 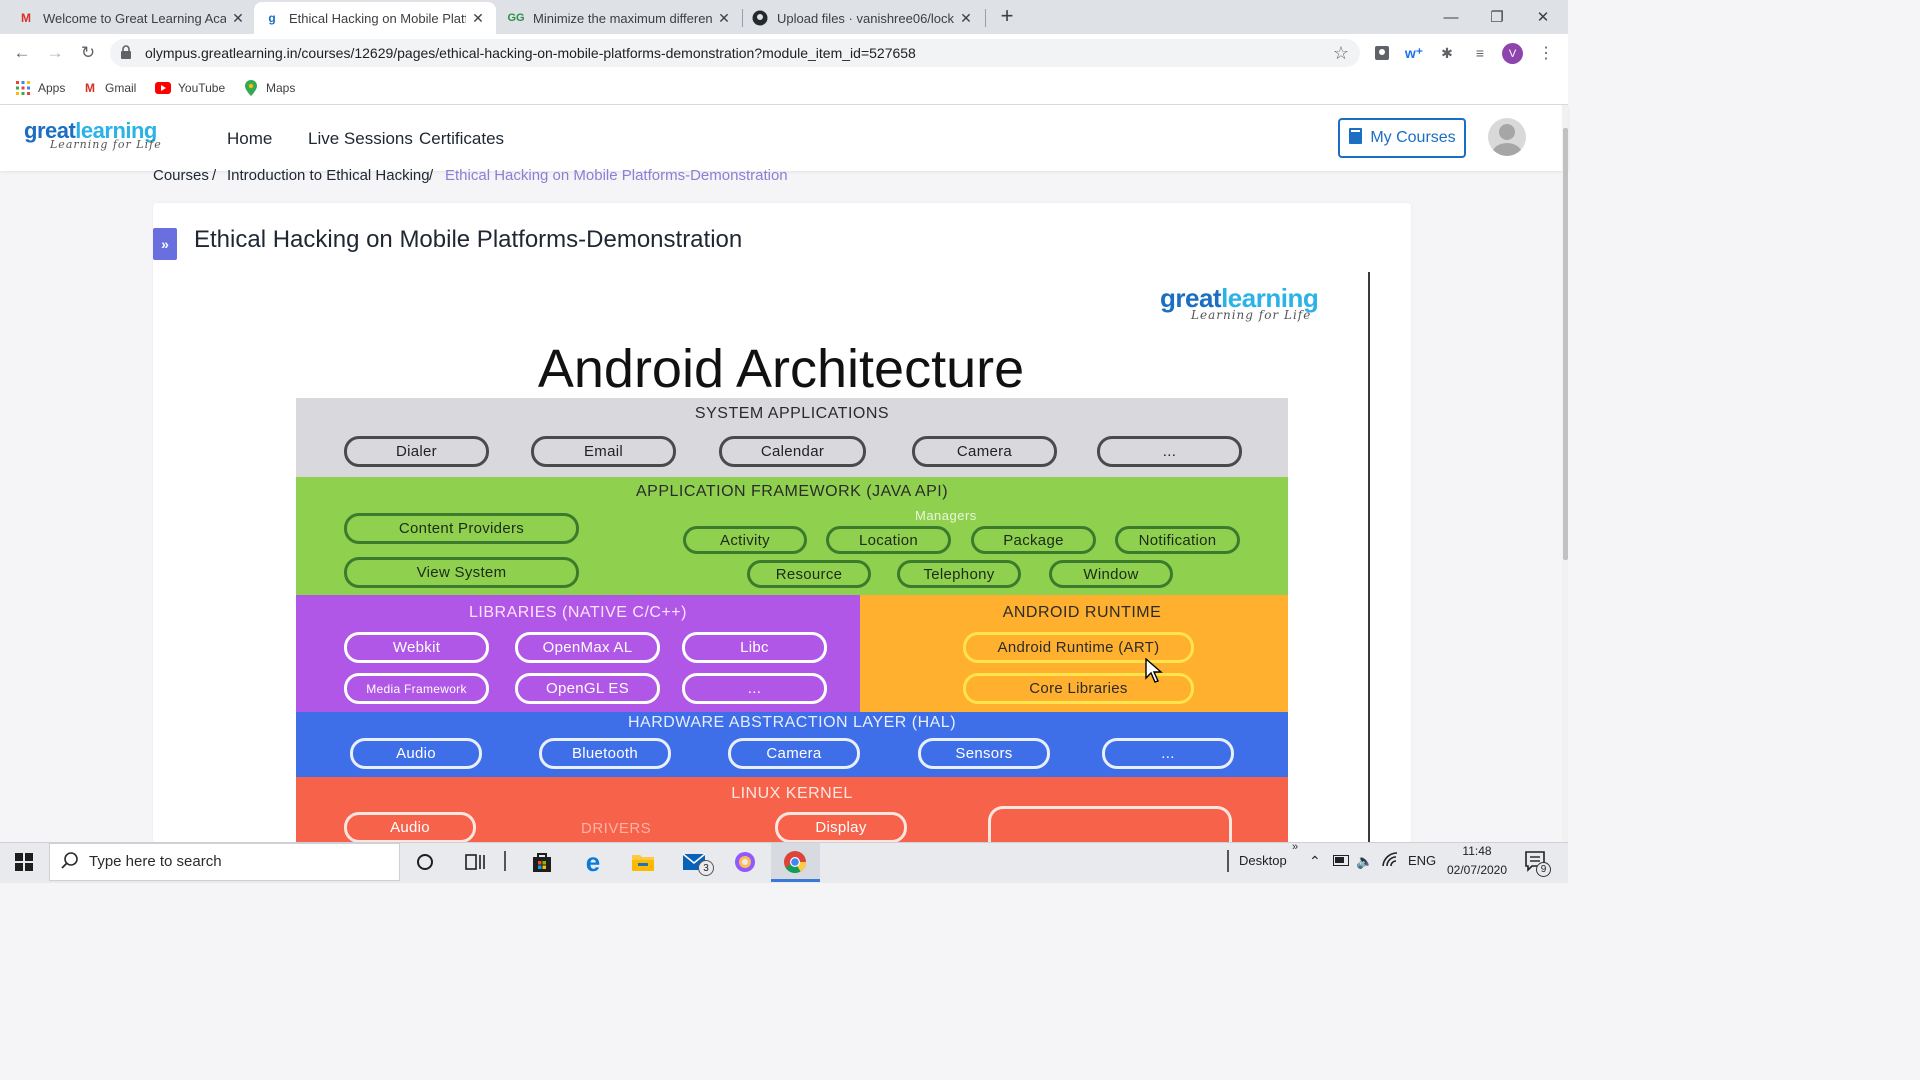 I want to click on tab-title: Upload files · vanishree06/lockdo, so click(x=865, y=18).